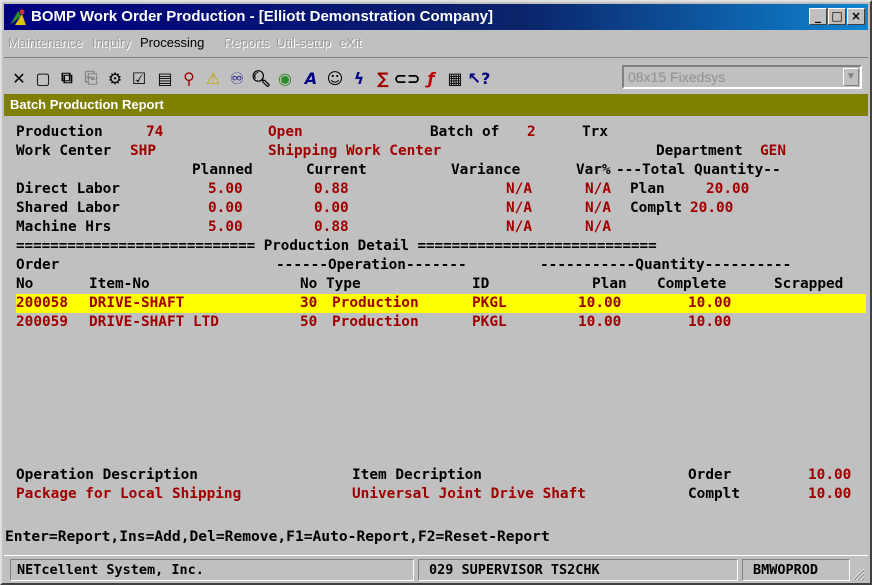 The image size is (872, 585). I want to click on function-icon: ƒ, so click(431, 78).